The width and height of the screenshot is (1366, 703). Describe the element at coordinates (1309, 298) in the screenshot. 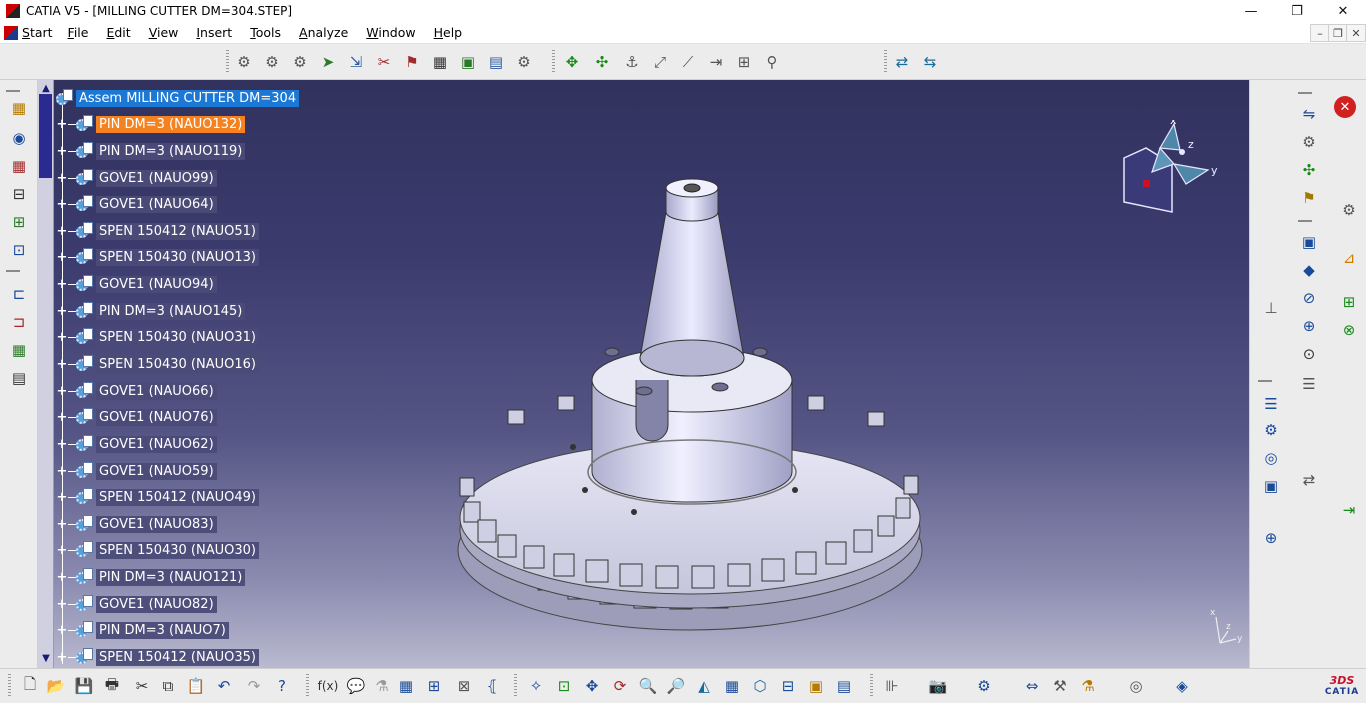

I see `distance-analysis-icon: ⊘` at that location.